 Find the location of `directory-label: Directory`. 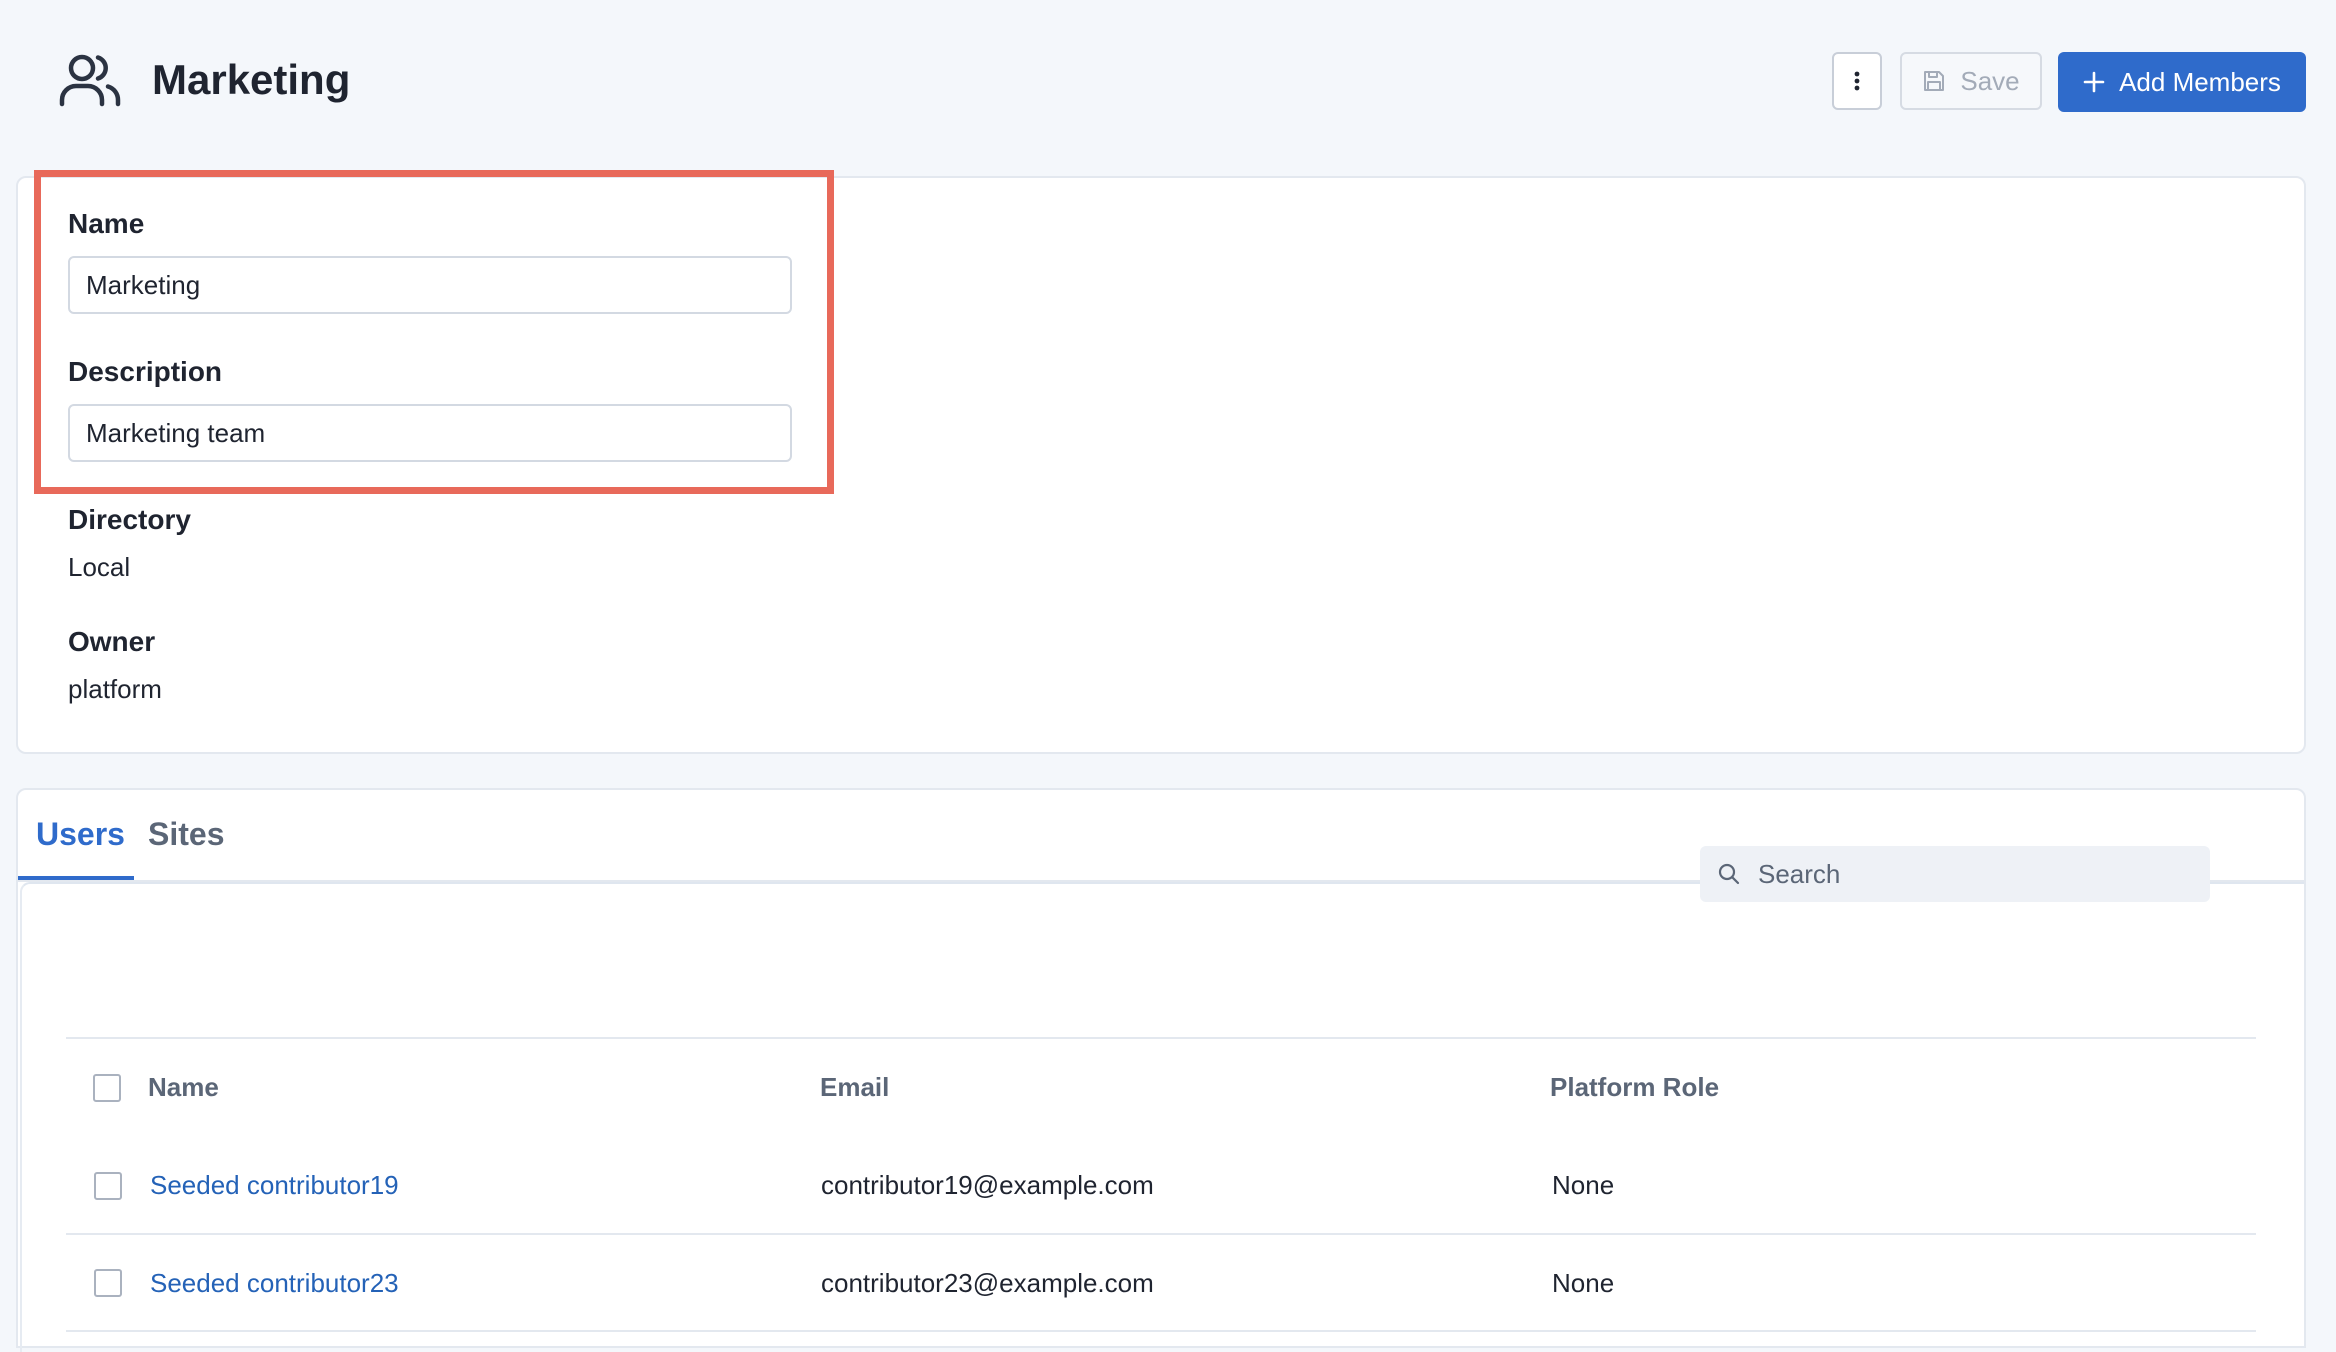

directory-label: Directory is located at coordinates (129, 519).